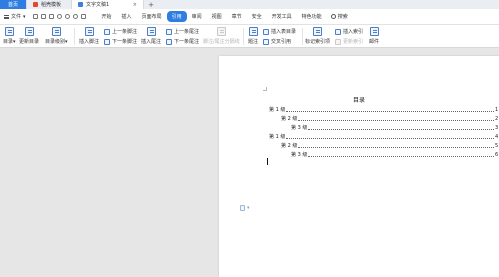 This screenshot has width=499, height=277. What do you see at coordinates (127, 16) in the screenshot?
I see `menu-tab: 插入` at bounding box center [127, 16].